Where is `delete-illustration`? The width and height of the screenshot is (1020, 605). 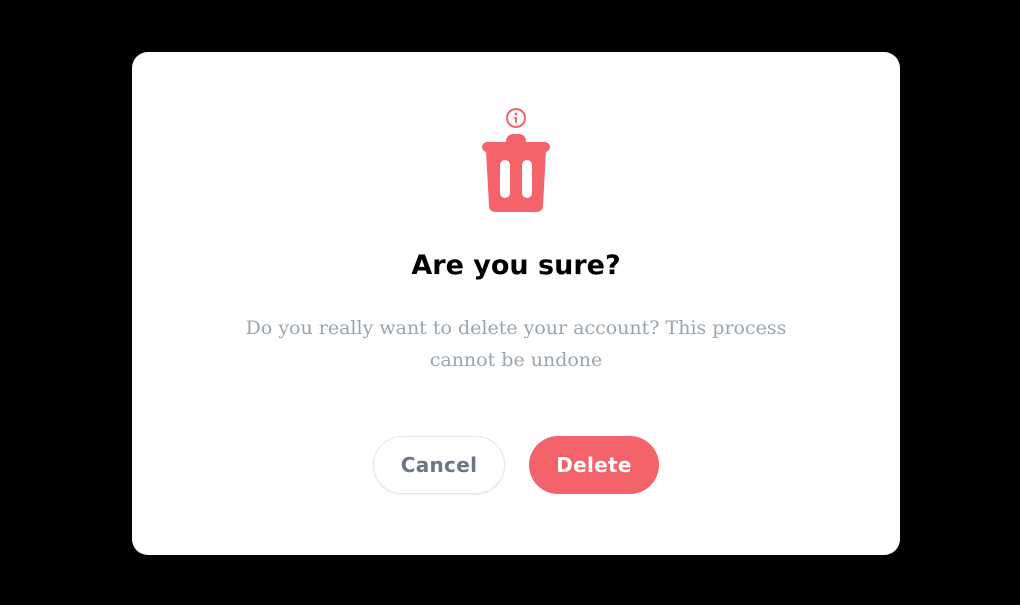
delete-illustration is located at coordinates (516, 159).